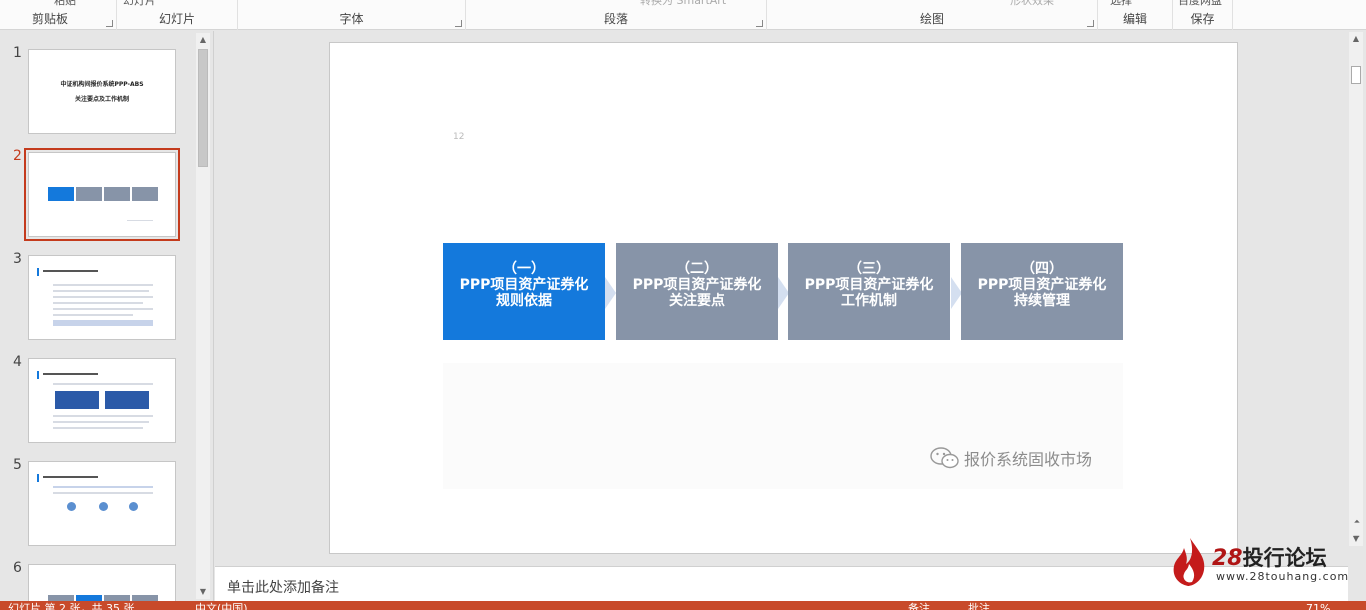  I want to click on ribbon-group-label: 保存, so click(1202, 19).